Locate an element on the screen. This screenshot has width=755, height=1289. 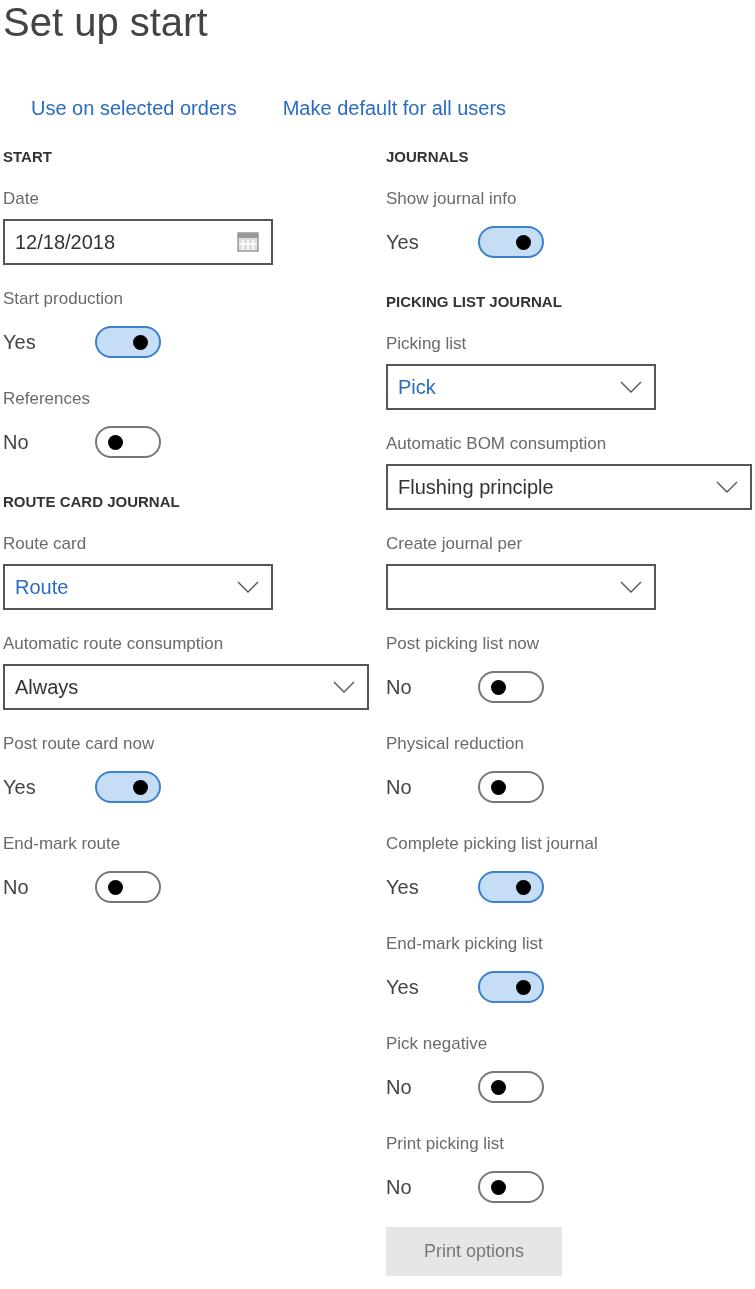
dropdown-field: Flushing principle is located at coordinates (569, 487).